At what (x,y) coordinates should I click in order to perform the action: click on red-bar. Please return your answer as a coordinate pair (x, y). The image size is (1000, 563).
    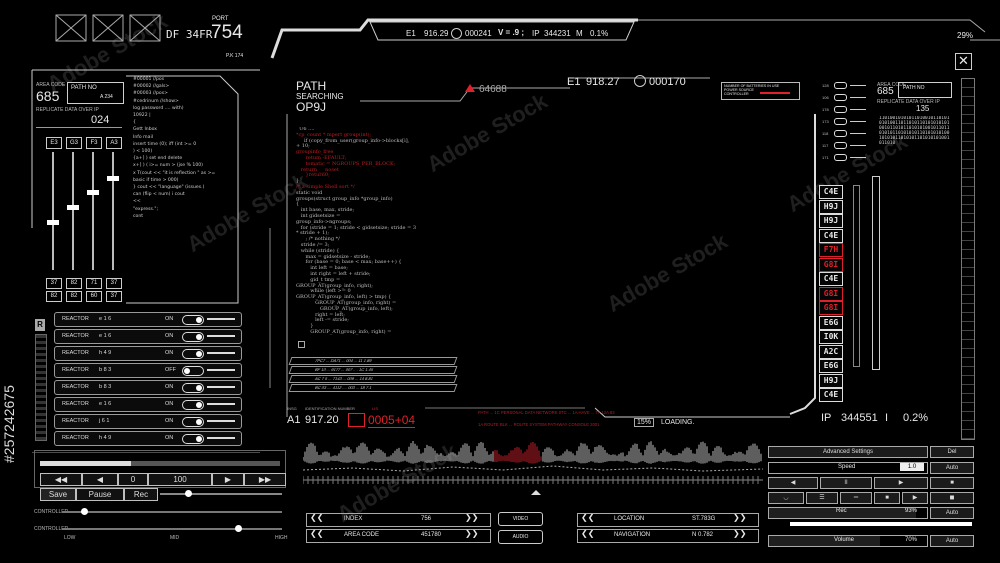
    Looking at the image, I should click on (356, 420).